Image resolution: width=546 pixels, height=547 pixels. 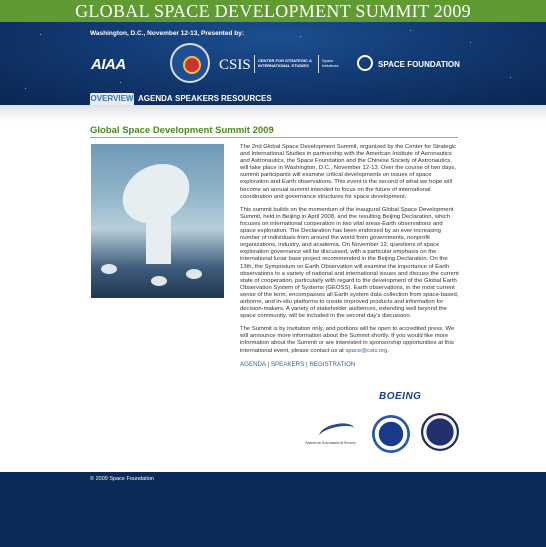 I want to click on copyright-text: © 2009 Space Foundation, so click(x=122, y=479).